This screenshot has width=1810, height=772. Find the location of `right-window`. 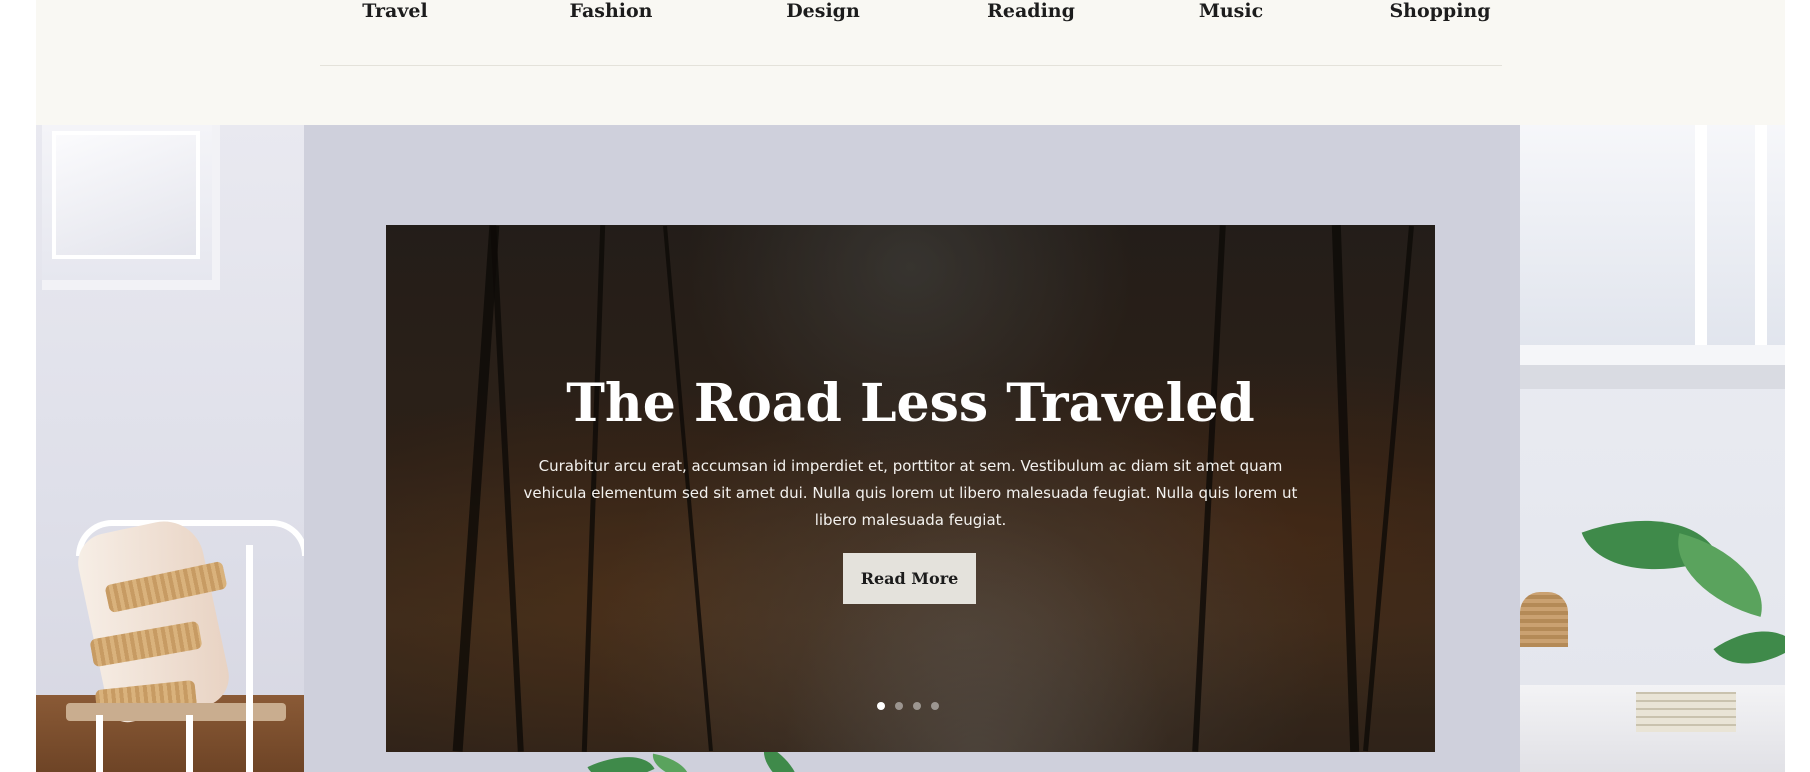

right-window is located at coordinates (1652, 245).